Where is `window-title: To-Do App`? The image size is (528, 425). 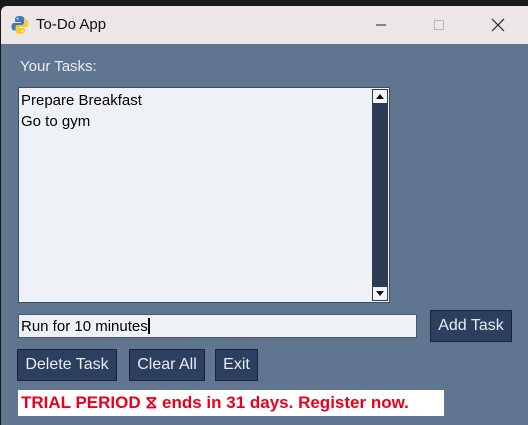
window-title: To-Do App is located at coordinates (71, 24).